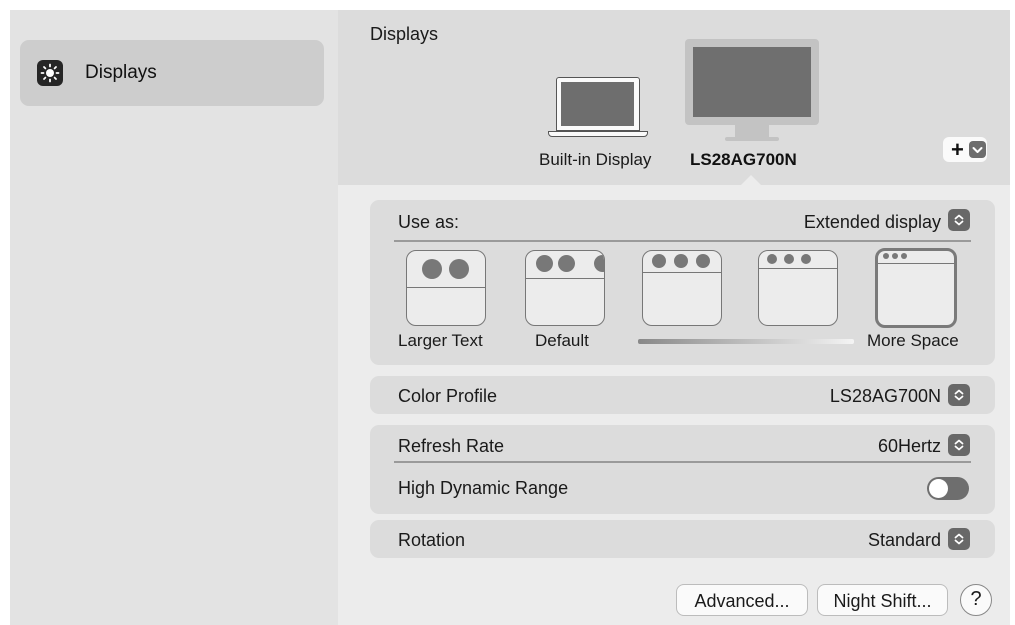 The image size is (1015, 625). What do you see at coordinates (959, 539) in the screenshot?
I see `rotation-stepper-icon` at bounding box center [959, 539].